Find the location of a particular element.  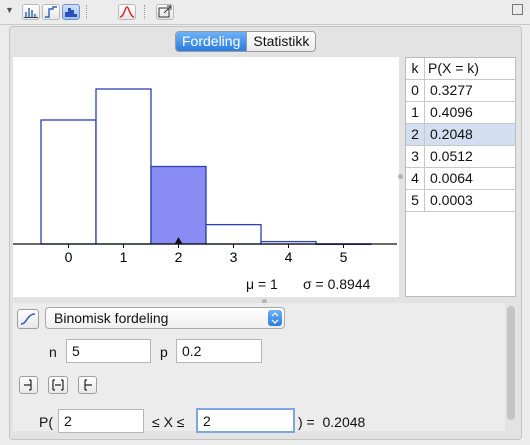

x-tick-label-0: 0 is located at coordinates (69, 257).